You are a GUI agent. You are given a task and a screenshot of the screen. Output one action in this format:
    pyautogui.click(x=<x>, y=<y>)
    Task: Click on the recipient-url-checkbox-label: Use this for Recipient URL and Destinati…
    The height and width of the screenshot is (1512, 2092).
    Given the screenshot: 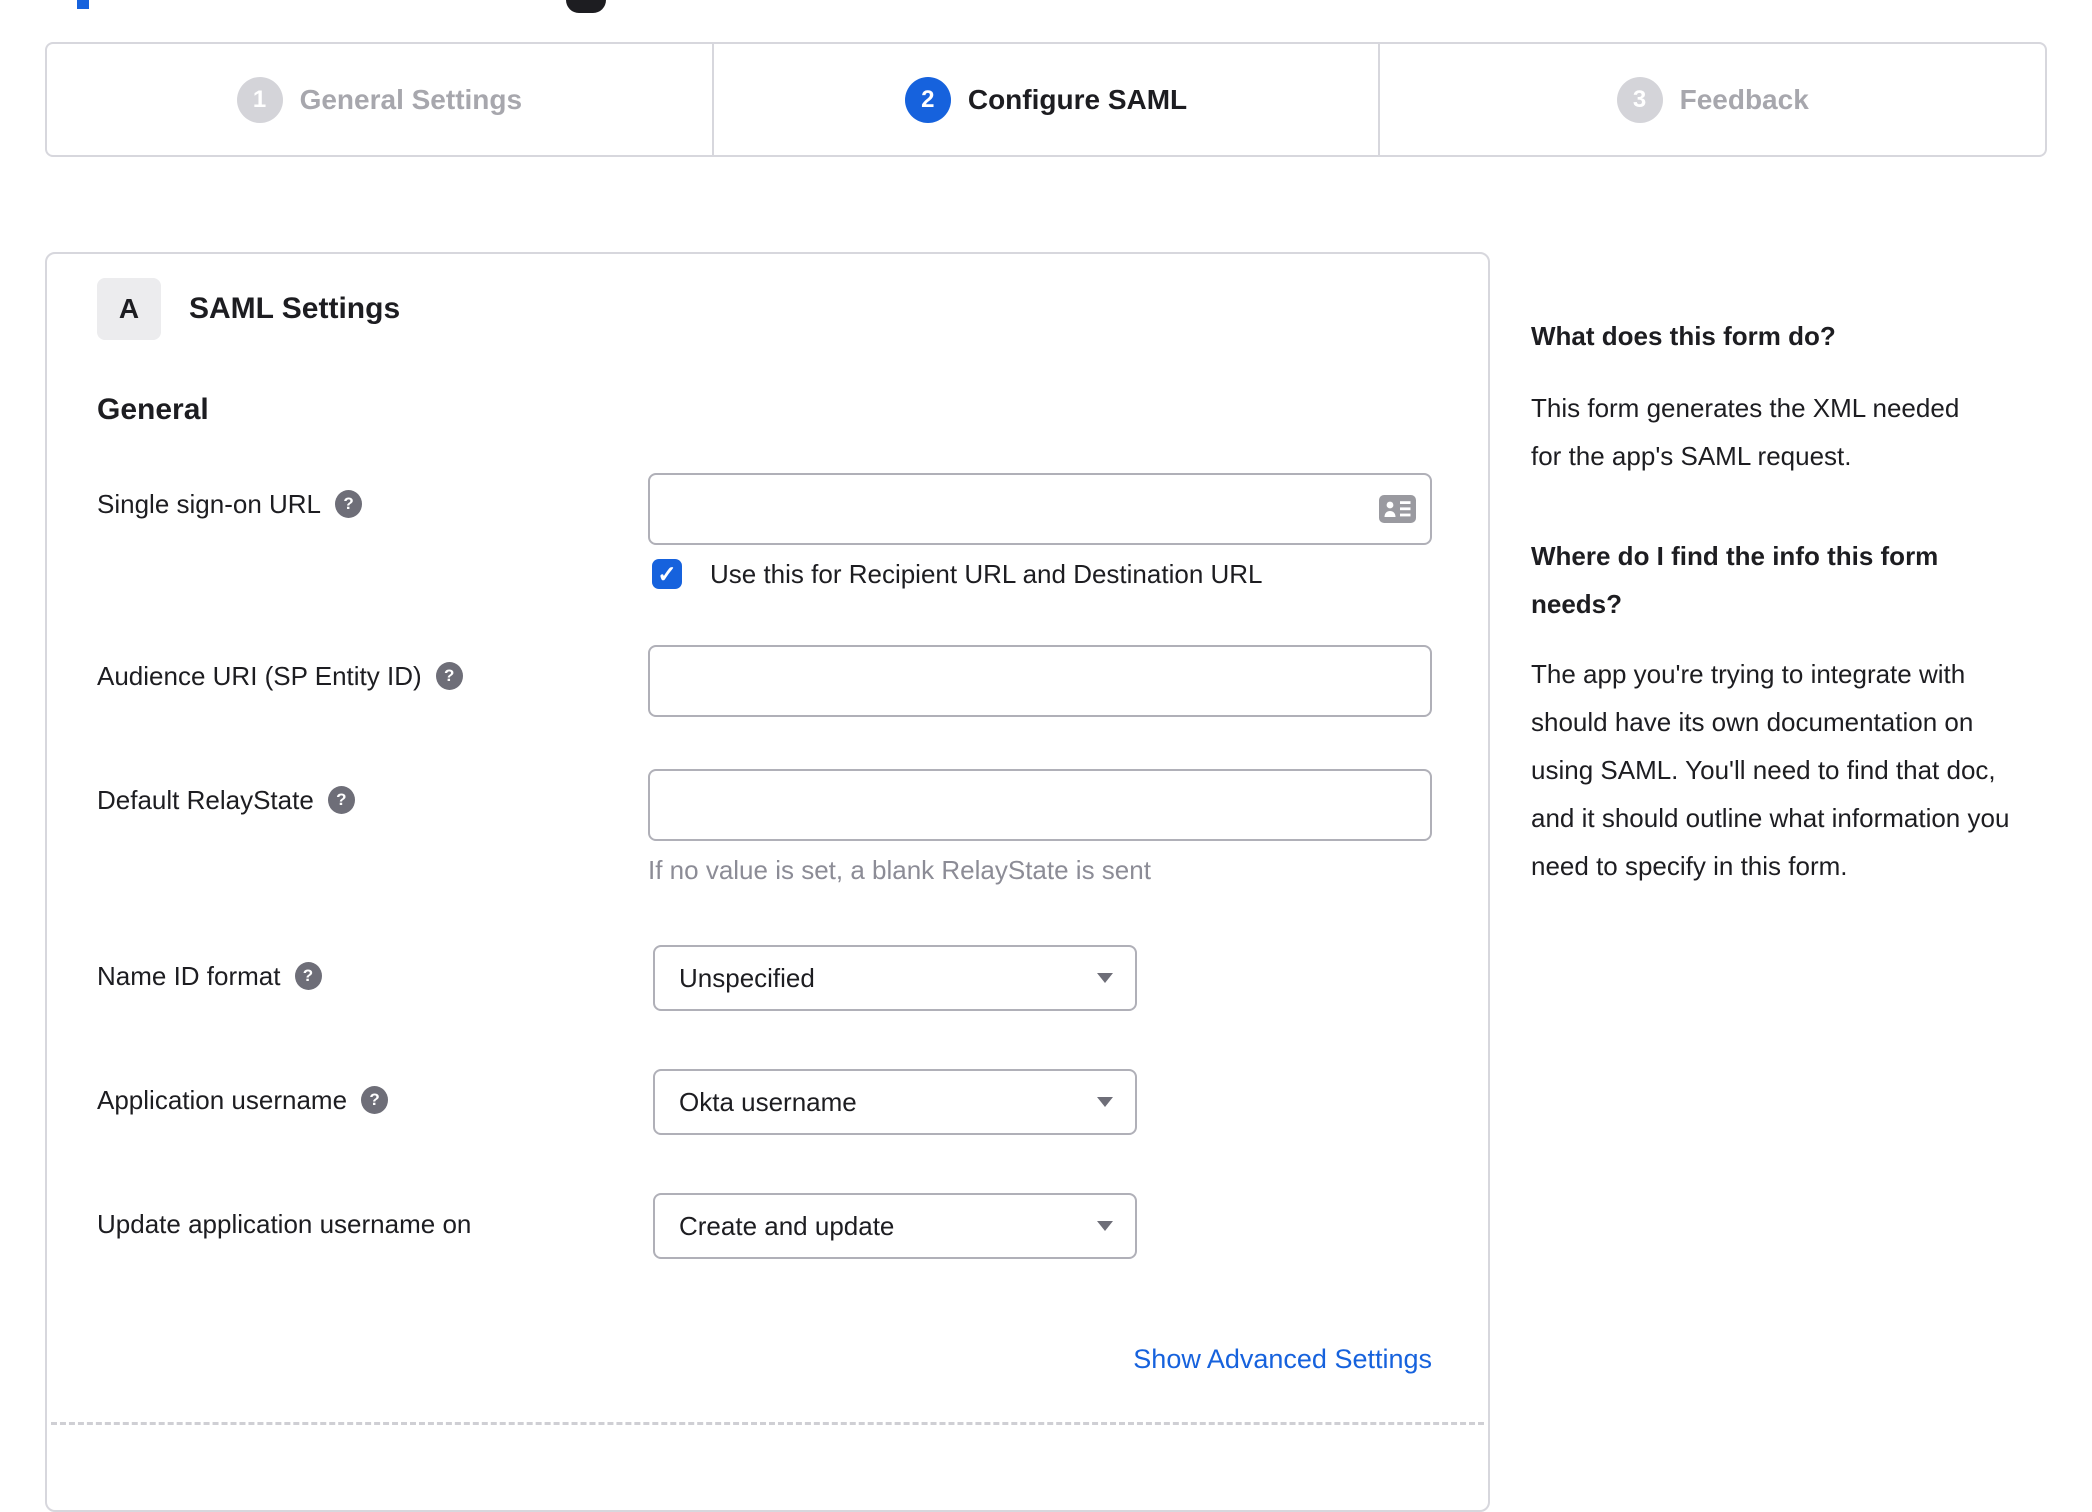 What is the action you would take?
    pyautogui.click(x=986, y=573)
    